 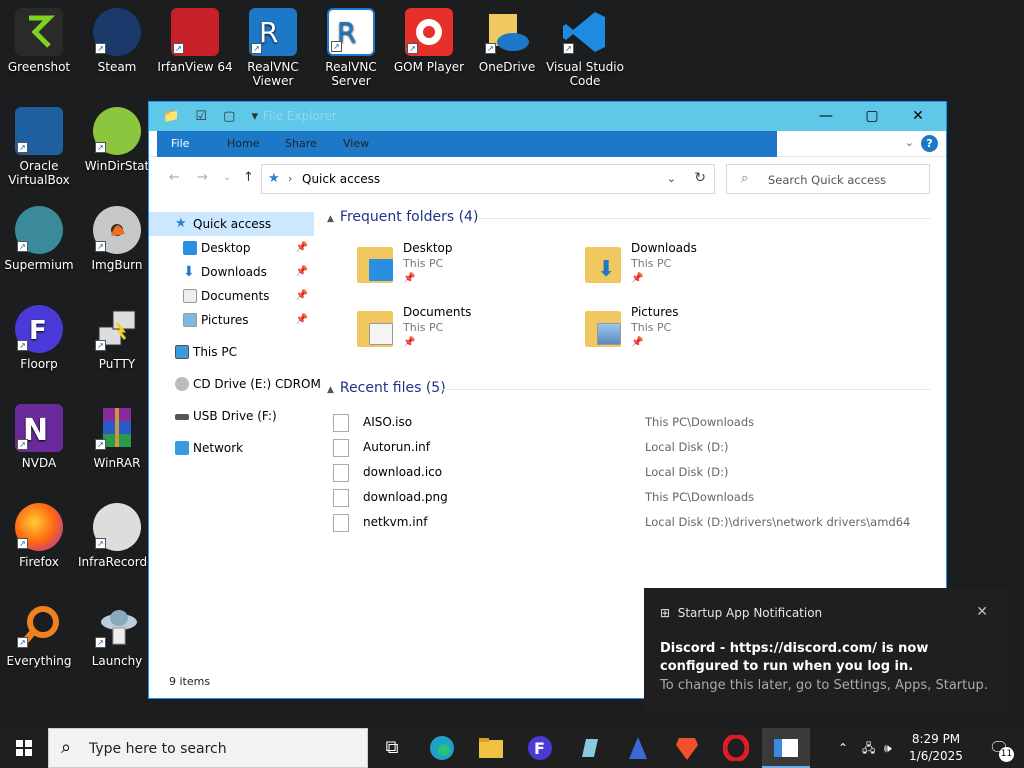 I want to click on desktop-icon-label: NVDA, so click(x=39, y=463).